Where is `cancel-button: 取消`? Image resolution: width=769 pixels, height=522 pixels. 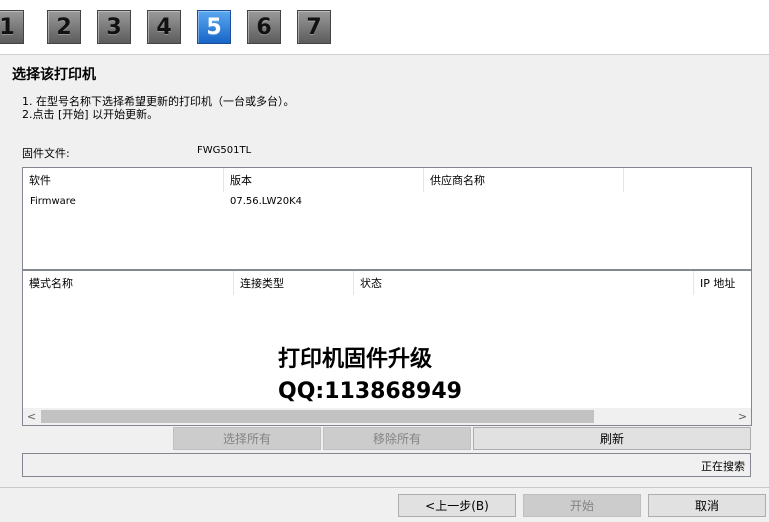
cancel-button: 取消 is located at coordinates (707, 505).